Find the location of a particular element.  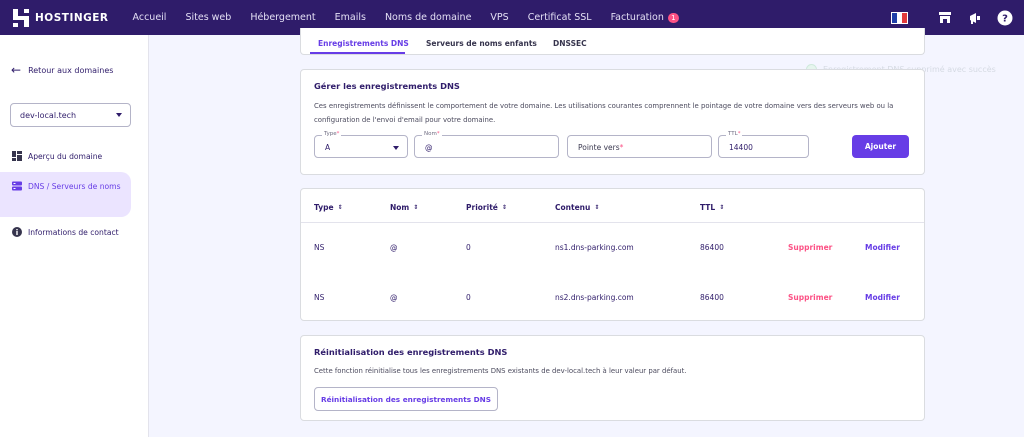

nav-sites-web: Sites web is located at coordinates (208, 17).